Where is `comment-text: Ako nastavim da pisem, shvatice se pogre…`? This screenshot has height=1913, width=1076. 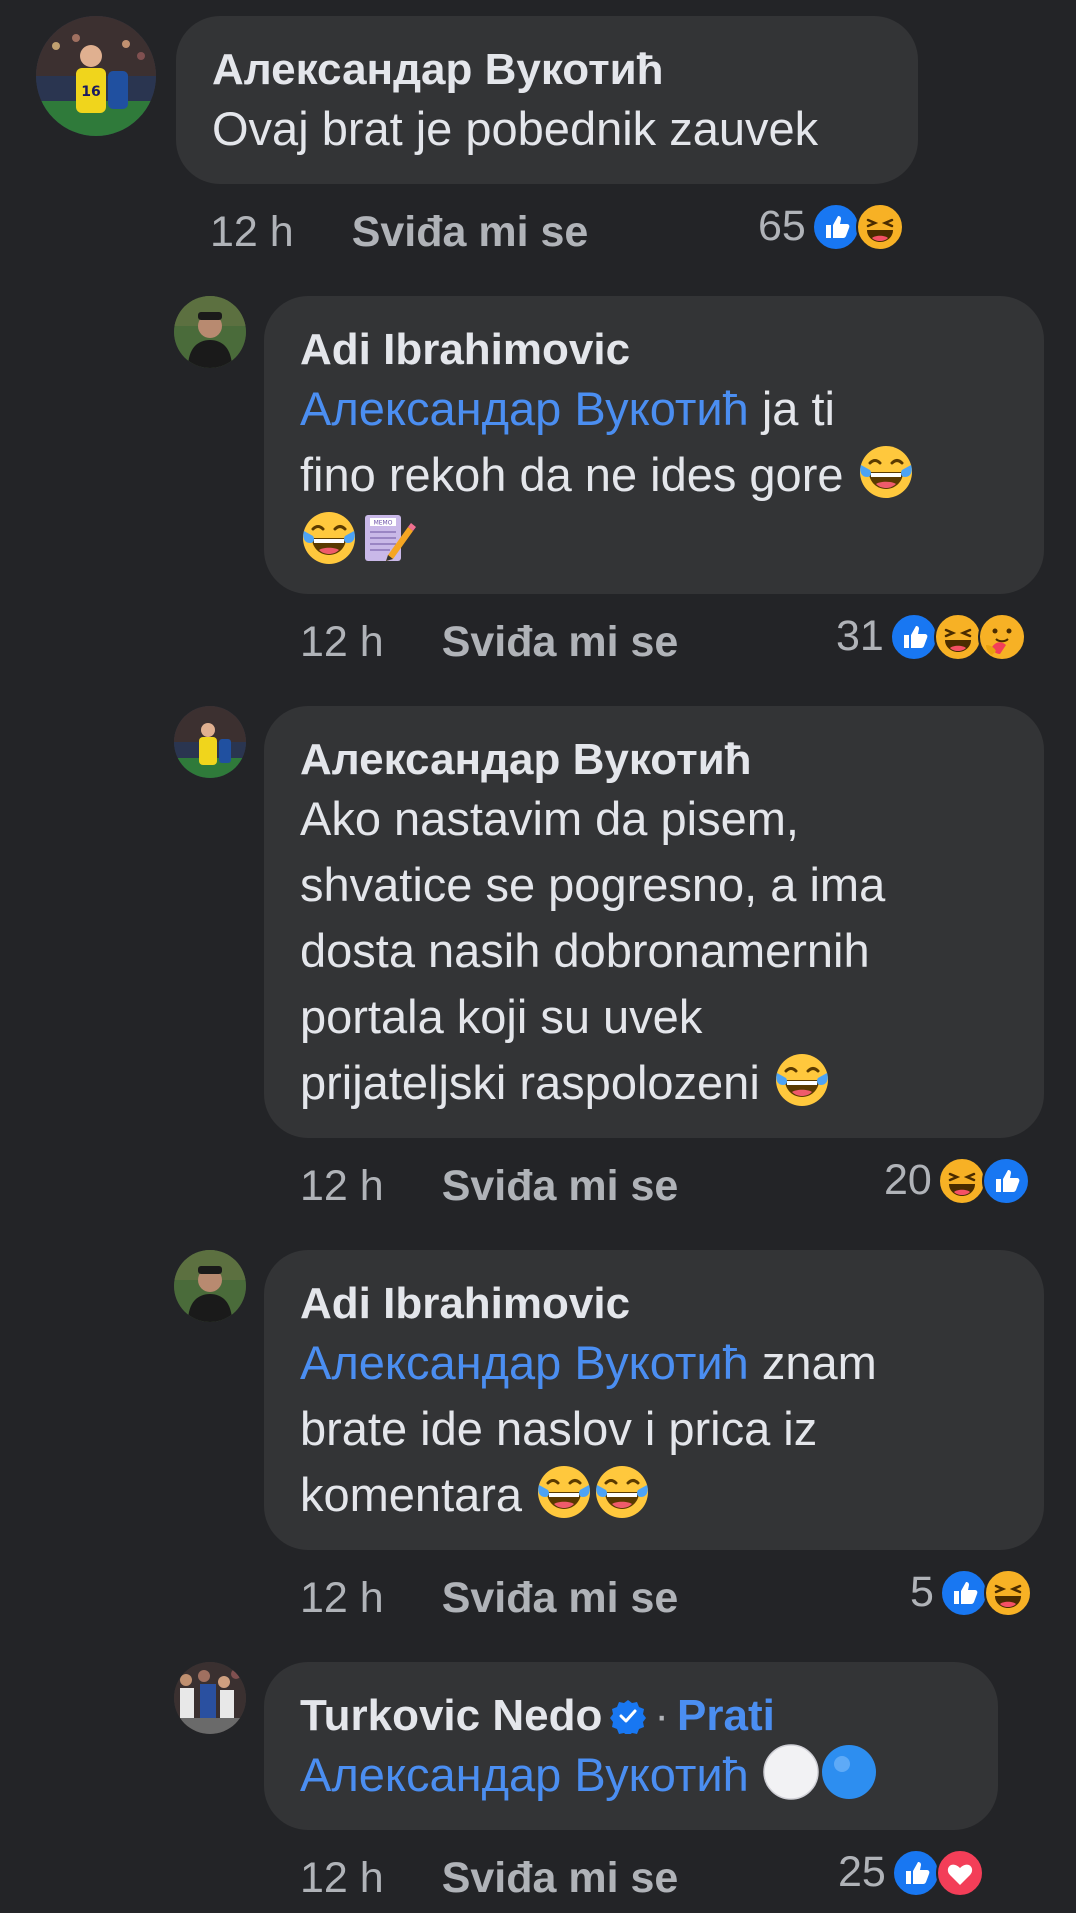 comment-text: Ako nastavim da pisem, shvatice se pogre… is located at coordinates (654, 951).